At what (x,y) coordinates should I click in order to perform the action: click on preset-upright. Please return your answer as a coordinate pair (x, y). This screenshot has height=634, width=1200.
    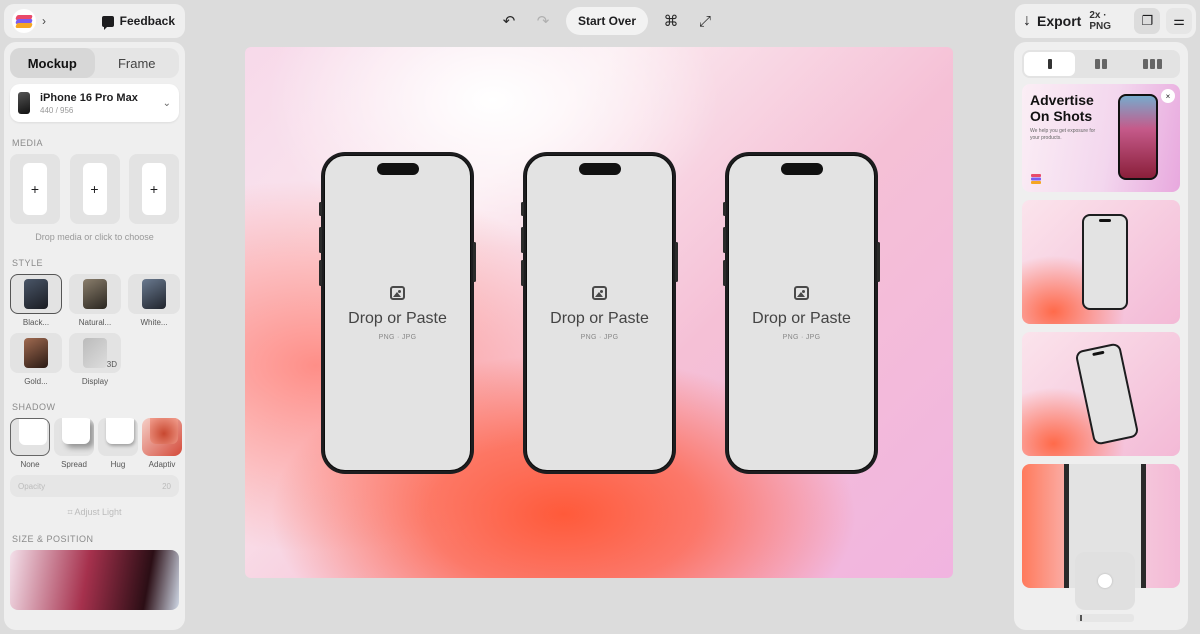
    Looking at the image, I should click on (1101, 262).